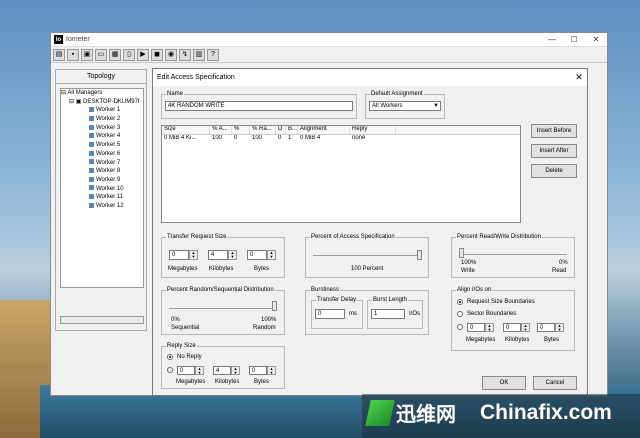 This screenshot has width=640, height=438. What do you see at coordinates (186, 130) in the screenshot?
I see `table-header: Size` at bounding box center [186, 130].